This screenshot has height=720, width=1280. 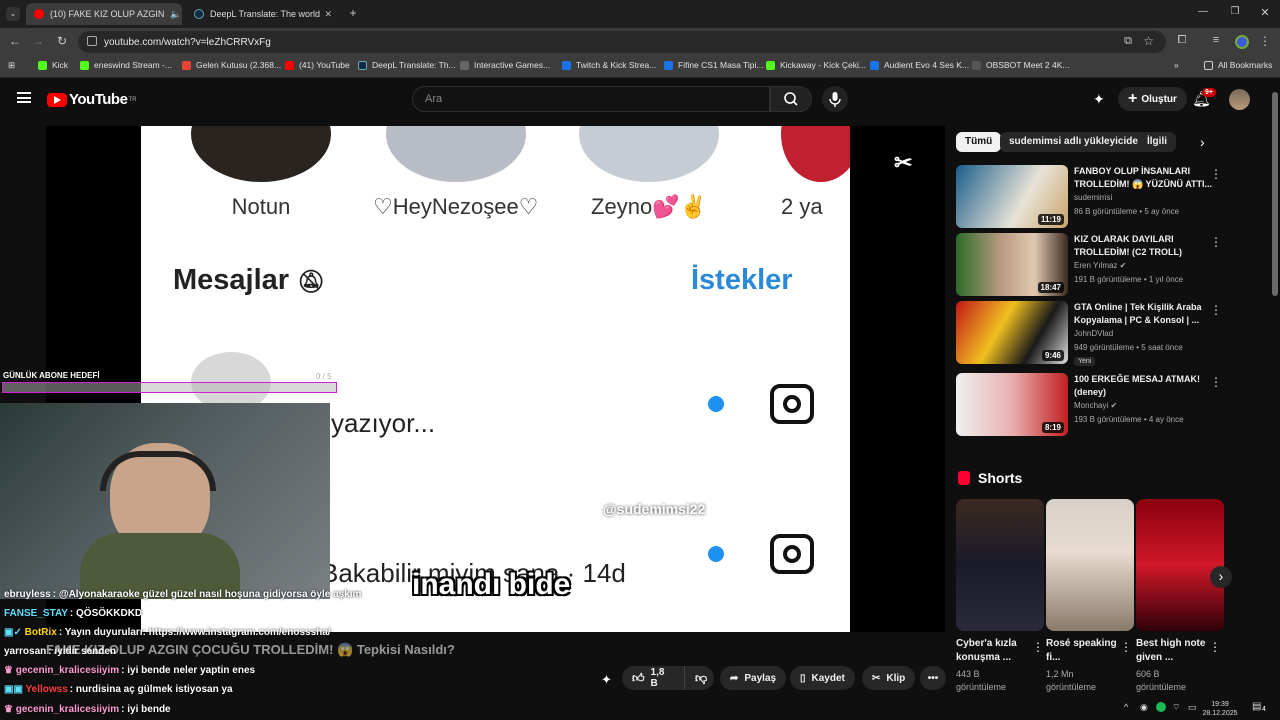 What do you see at coordinates (979, 142) in the screenshot?
I see `chip-all: Tümü` at bounding box center [979, 142].